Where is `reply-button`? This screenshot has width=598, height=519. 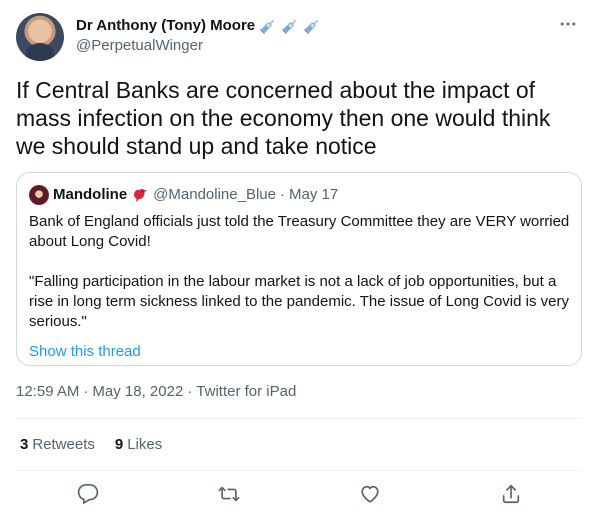
reply-button is located at coordinates (89, 495).